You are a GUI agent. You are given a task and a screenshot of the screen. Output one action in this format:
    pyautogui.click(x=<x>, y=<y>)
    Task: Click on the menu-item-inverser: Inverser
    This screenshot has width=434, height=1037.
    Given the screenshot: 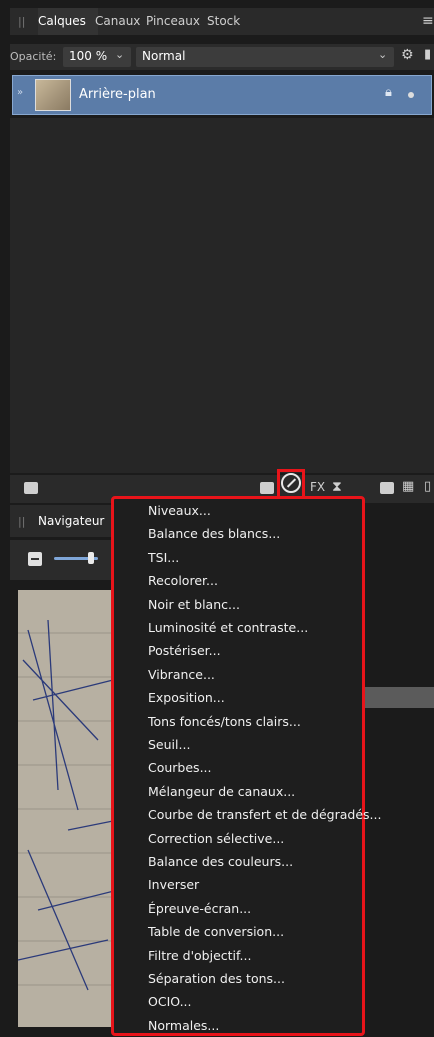 What is the action you would take?
    pyautogui.click(x=173, y=885)
    